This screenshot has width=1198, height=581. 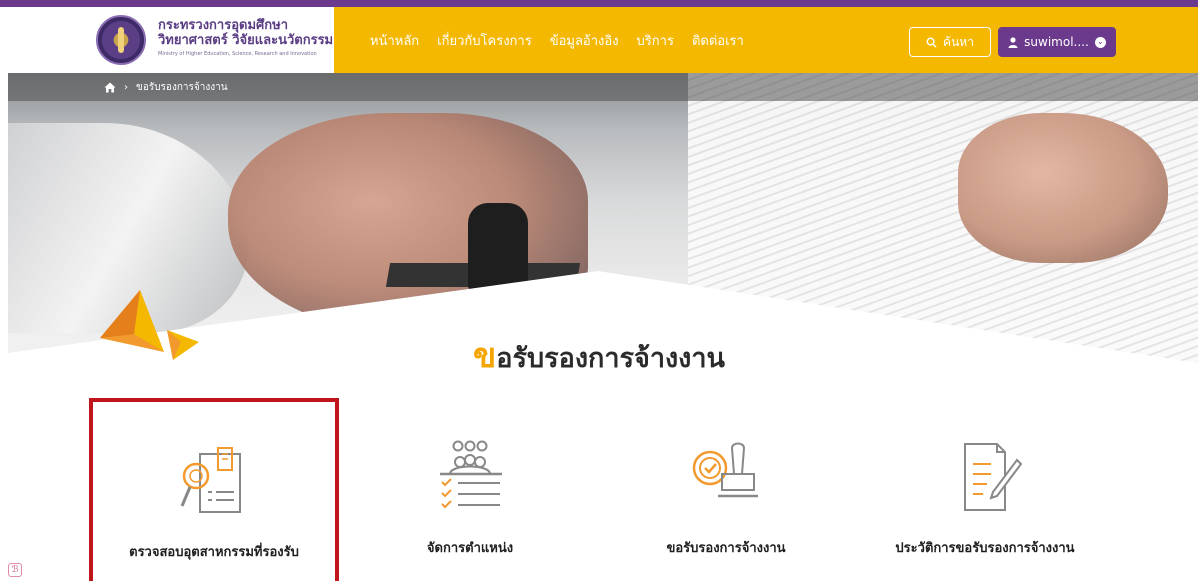 I want to click on search-label: ค้นหา, so click(x=958, y=41).